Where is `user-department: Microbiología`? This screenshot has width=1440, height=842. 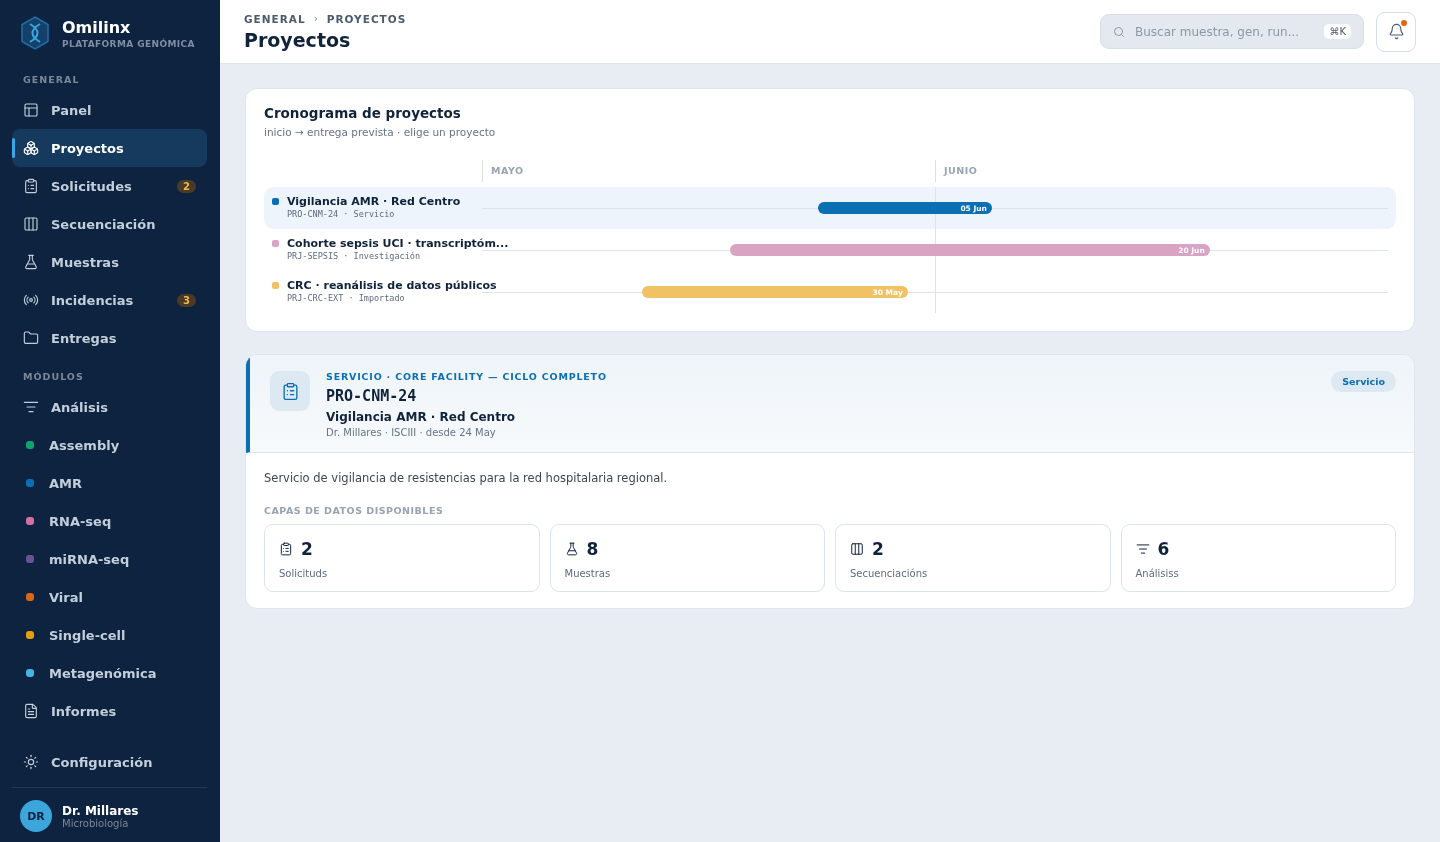
user-department: Microbiología is located at coordinates (96, 823).